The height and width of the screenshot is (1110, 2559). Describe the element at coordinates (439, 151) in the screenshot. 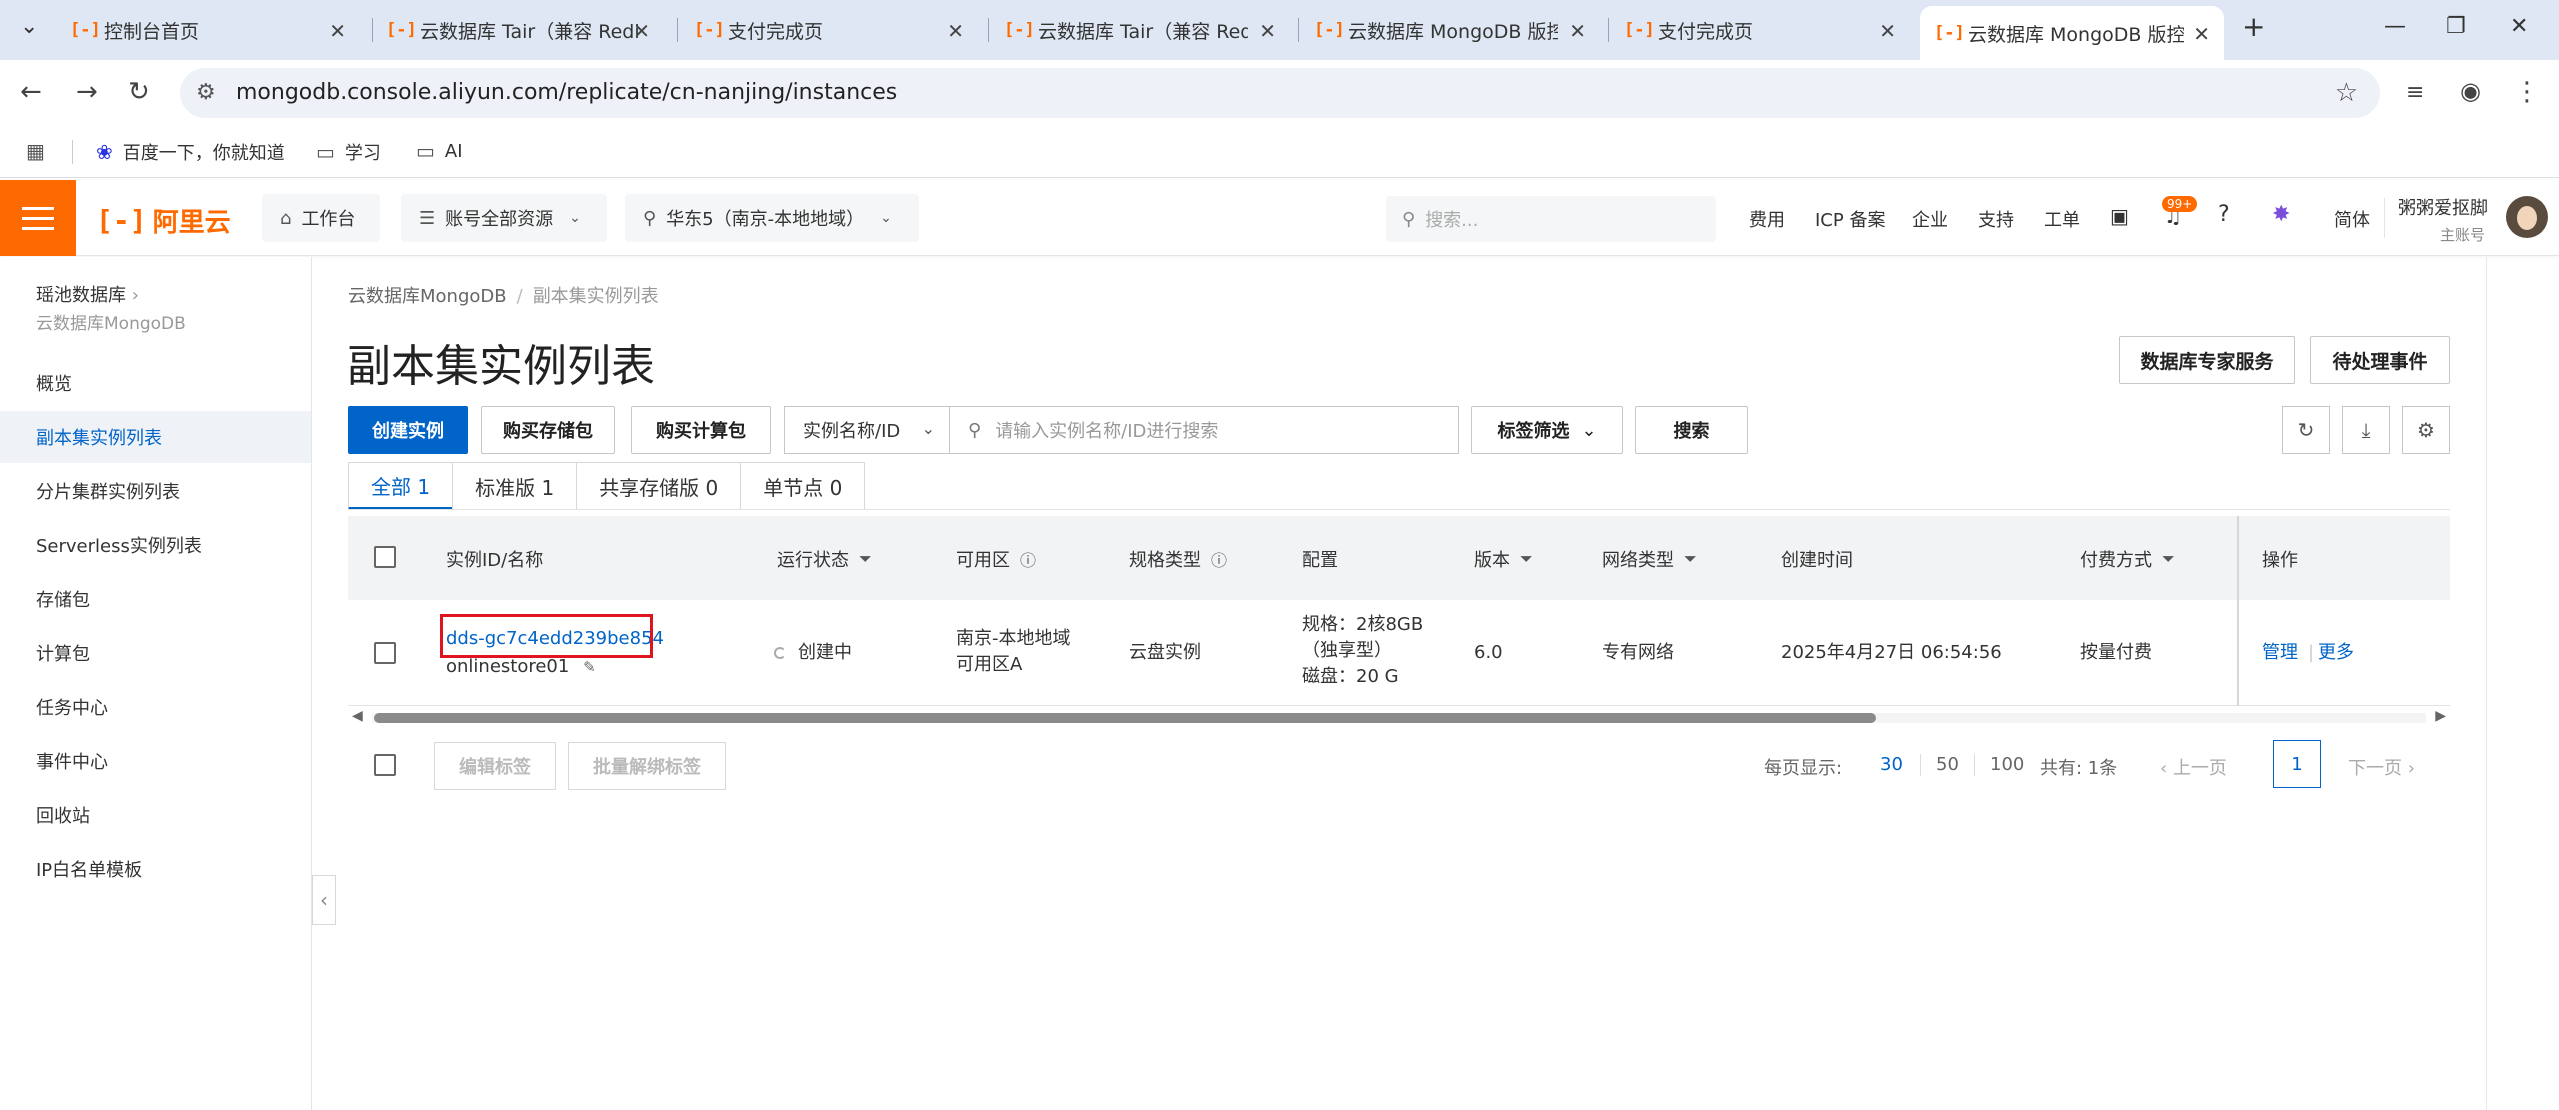

I see `bookmark-folder-ai: ▭ AI` at that location.